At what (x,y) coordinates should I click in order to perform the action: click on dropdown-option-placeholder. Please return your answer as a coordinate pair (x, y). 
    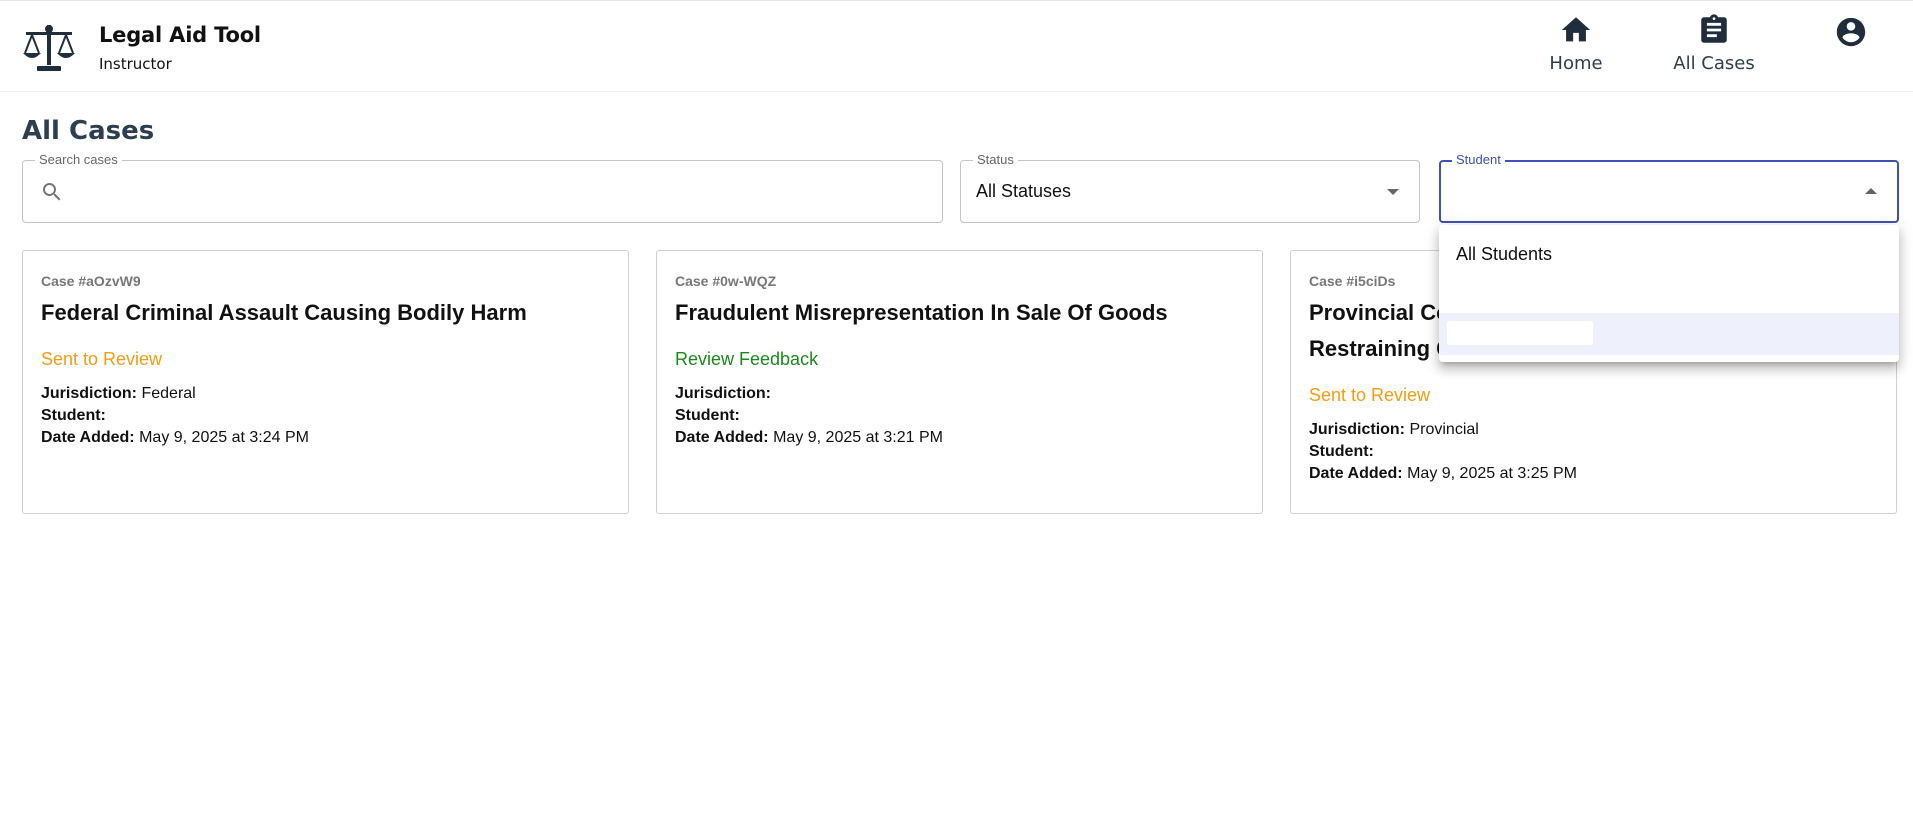
    Looking at the image, I should click on (1520, 333).